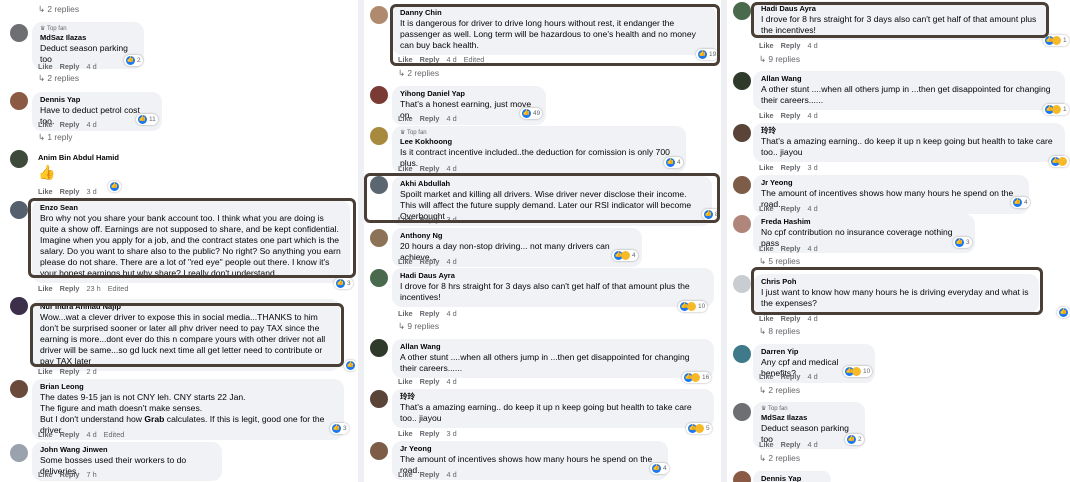  What do you see at coordinates (78, 158) in the screenshot?
I see `comment-author: Anim Bin Abdul Hamid` at bounding box center [78, 158].